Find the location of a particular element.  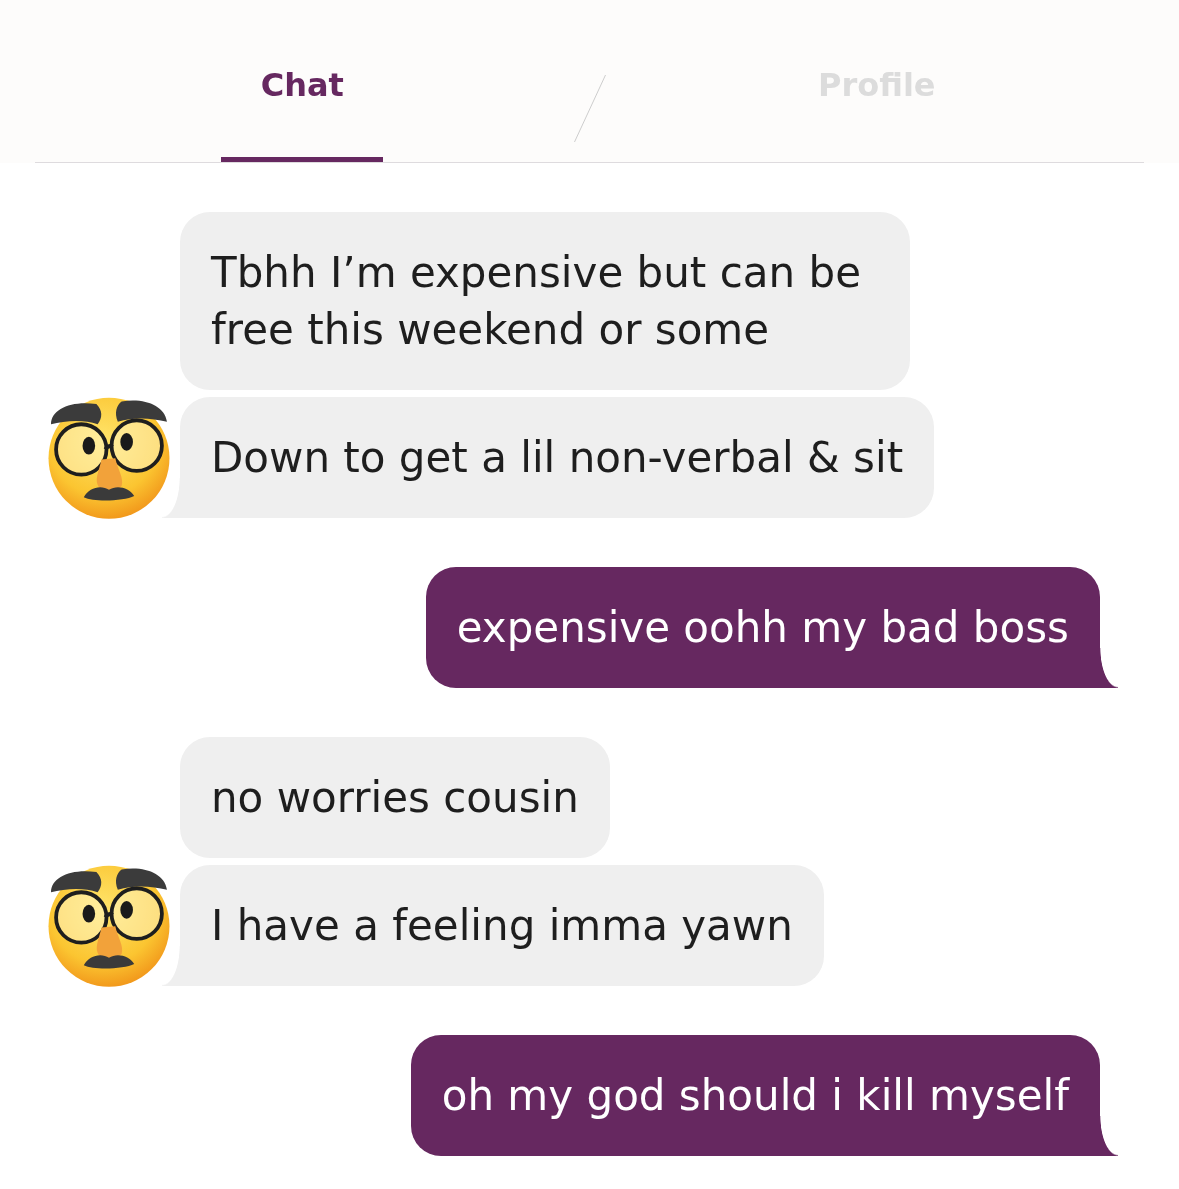

tab: Chat is located at coordinates (302, 81).